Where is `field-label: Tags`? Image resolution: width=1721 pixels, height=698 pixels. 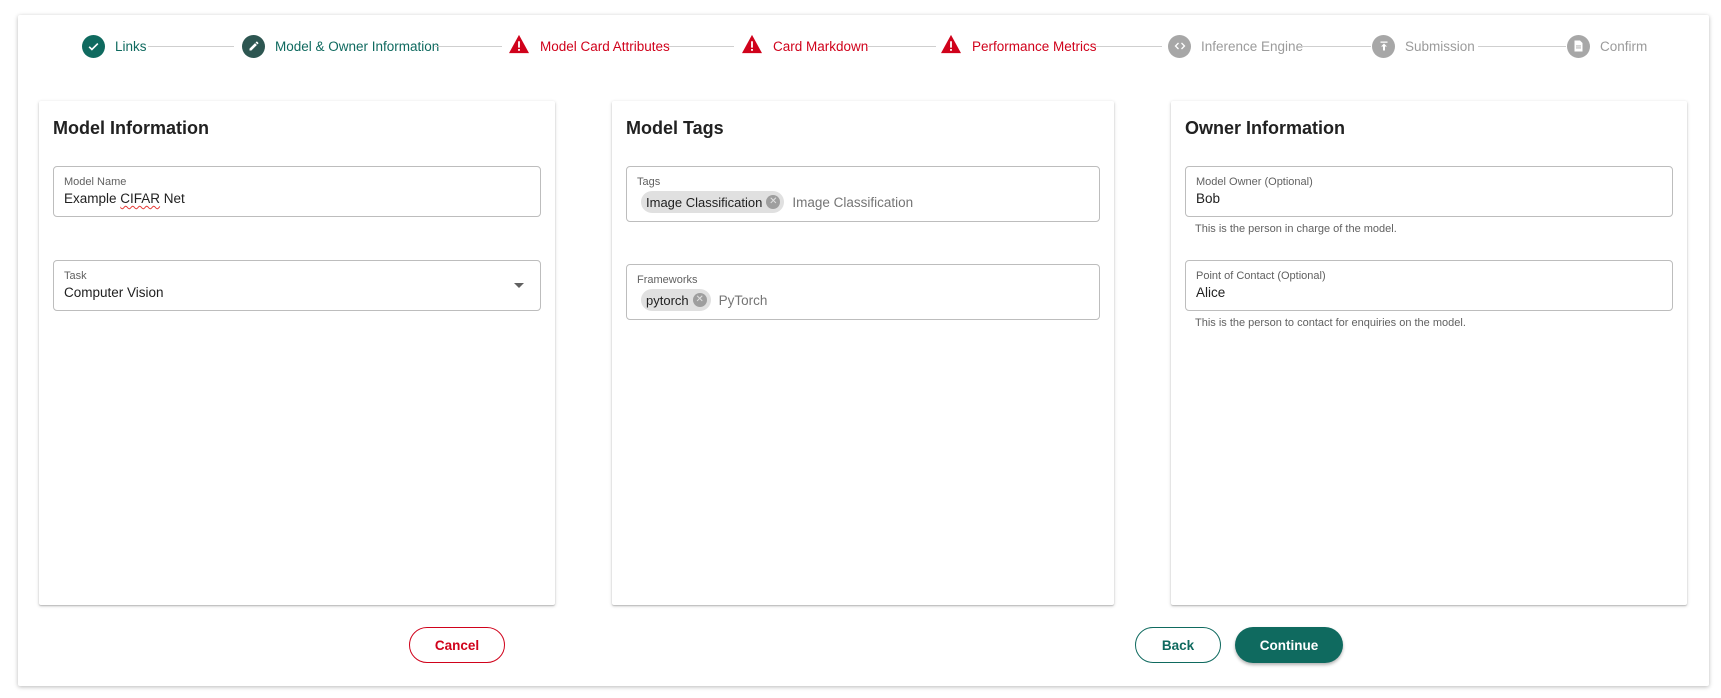
field-label: Tags is located at coordinates (649, 182).